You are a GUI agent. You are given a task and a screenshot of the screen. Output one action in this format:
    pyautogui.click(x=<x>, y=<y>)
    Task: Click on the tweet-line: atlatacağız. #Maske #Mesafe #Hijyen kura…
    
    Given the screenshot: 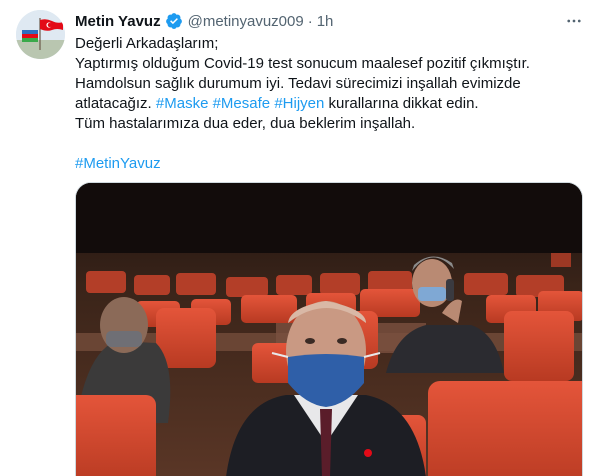 What is the action you would take?
    pyautogui.click(x=327, y=104)
    